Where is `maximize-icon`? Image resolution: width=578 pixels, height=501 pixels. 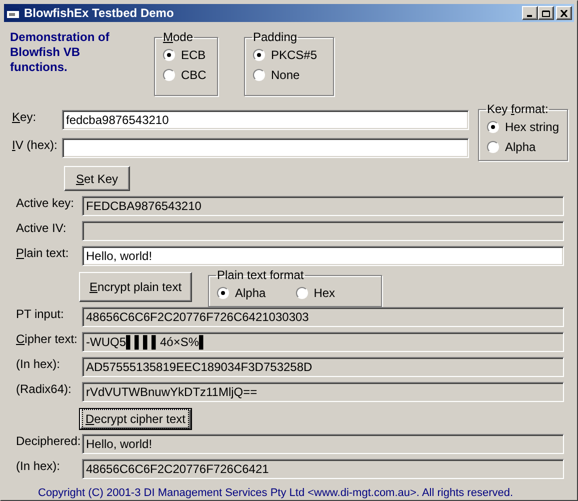
maximize-icon is located at coordinates (546, 13).